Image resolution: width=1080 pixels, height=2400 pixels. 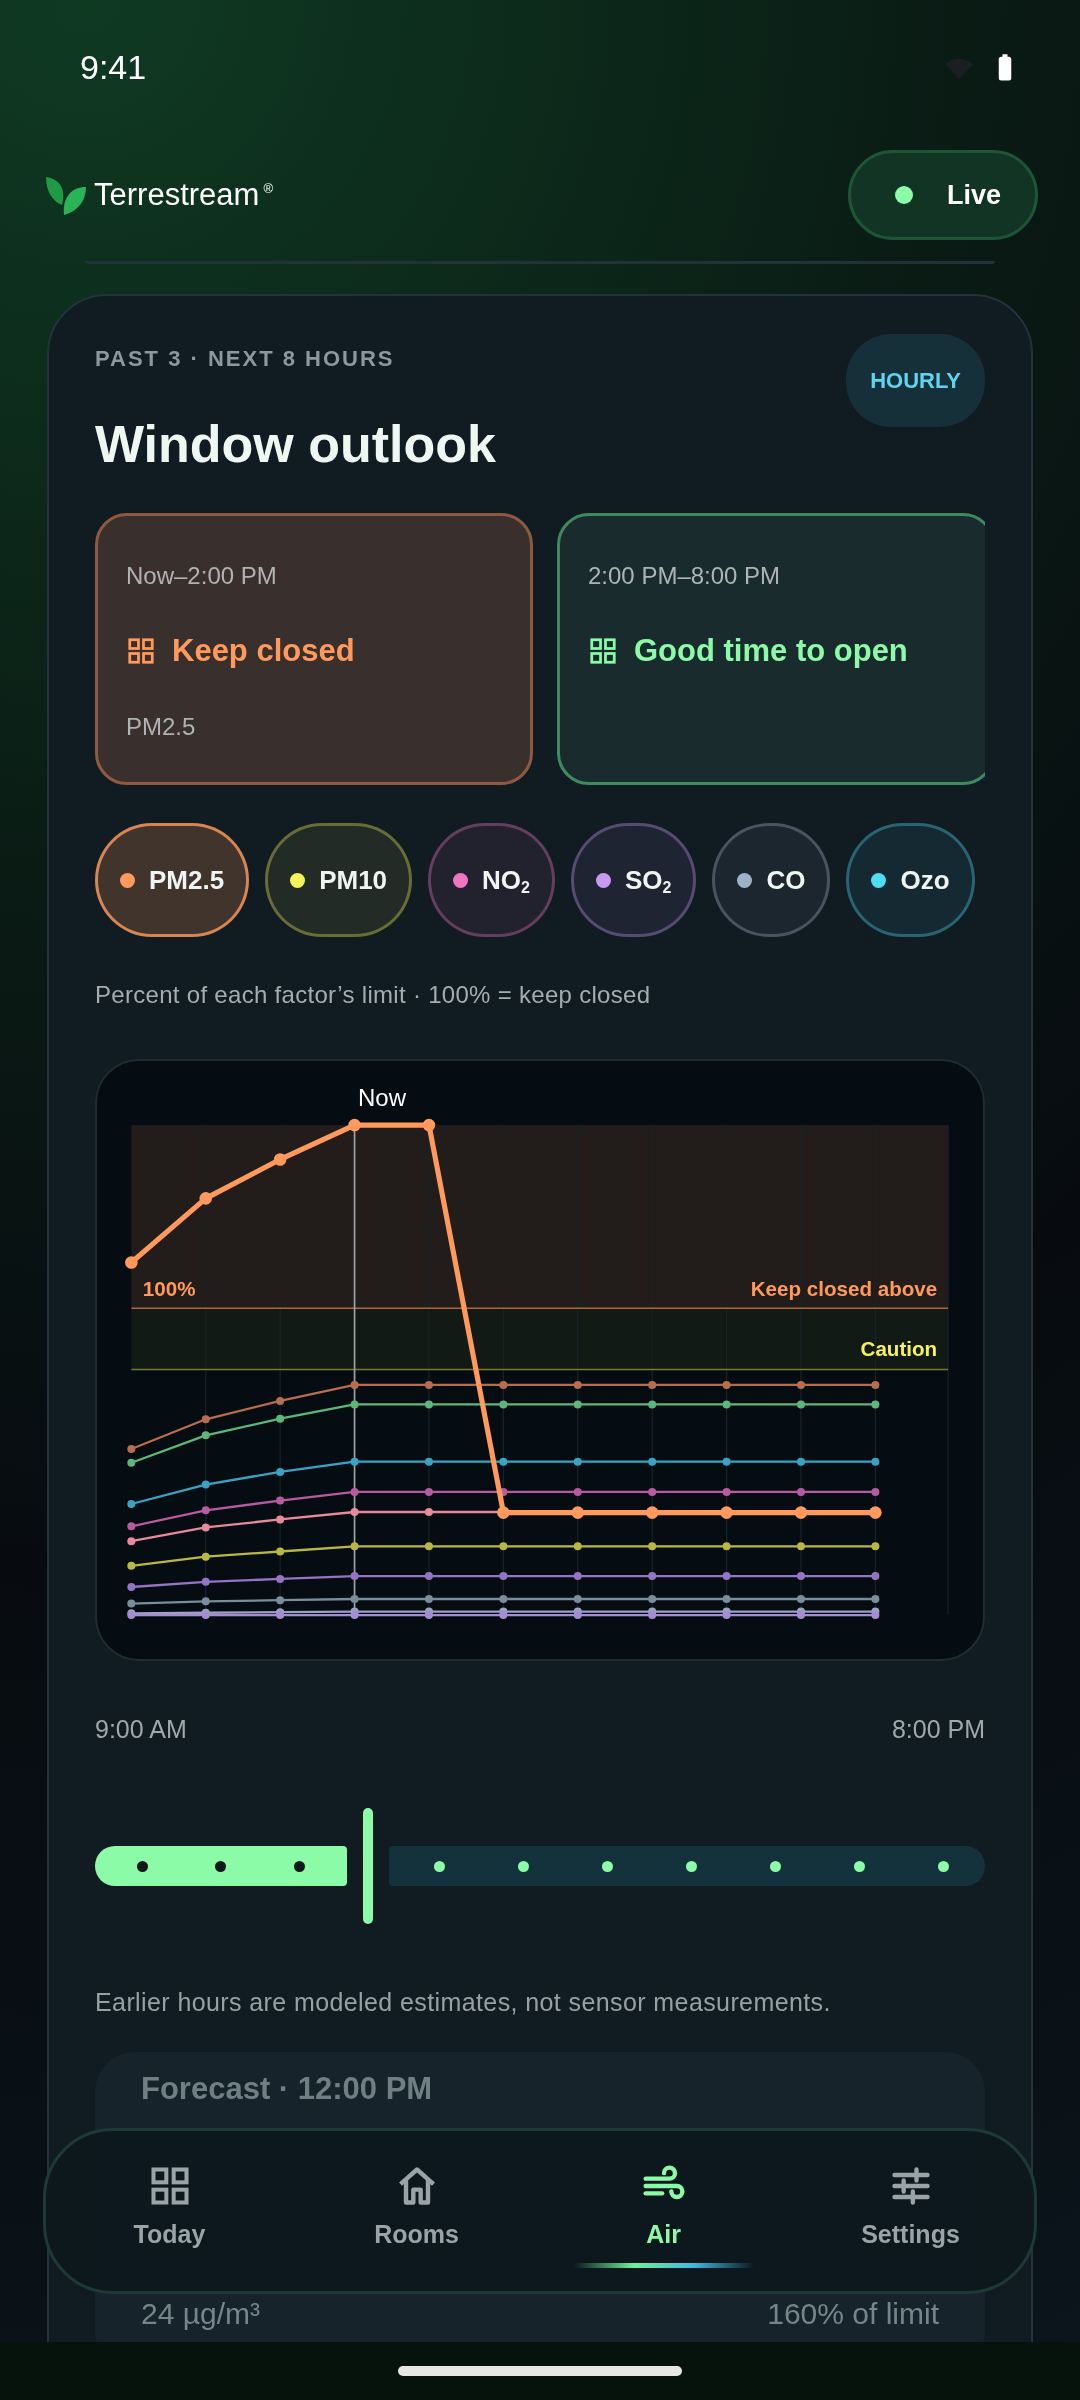 I want to click on status-time: 9:41, so click(x=113, y=67).